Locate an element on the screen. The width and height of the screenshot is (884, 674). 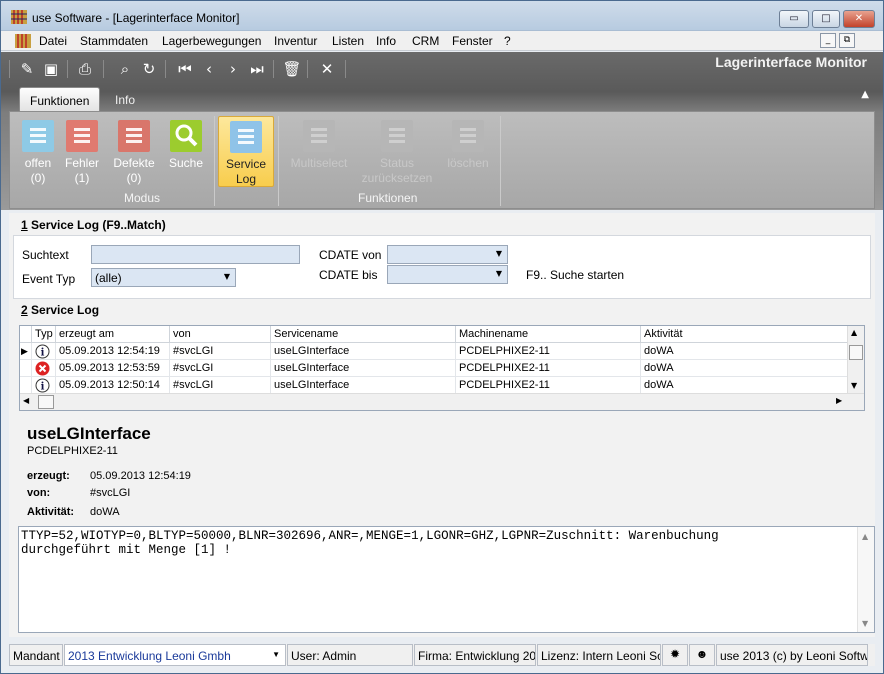
first-record-icon: ⏮ is located at coordinates (185, 69).